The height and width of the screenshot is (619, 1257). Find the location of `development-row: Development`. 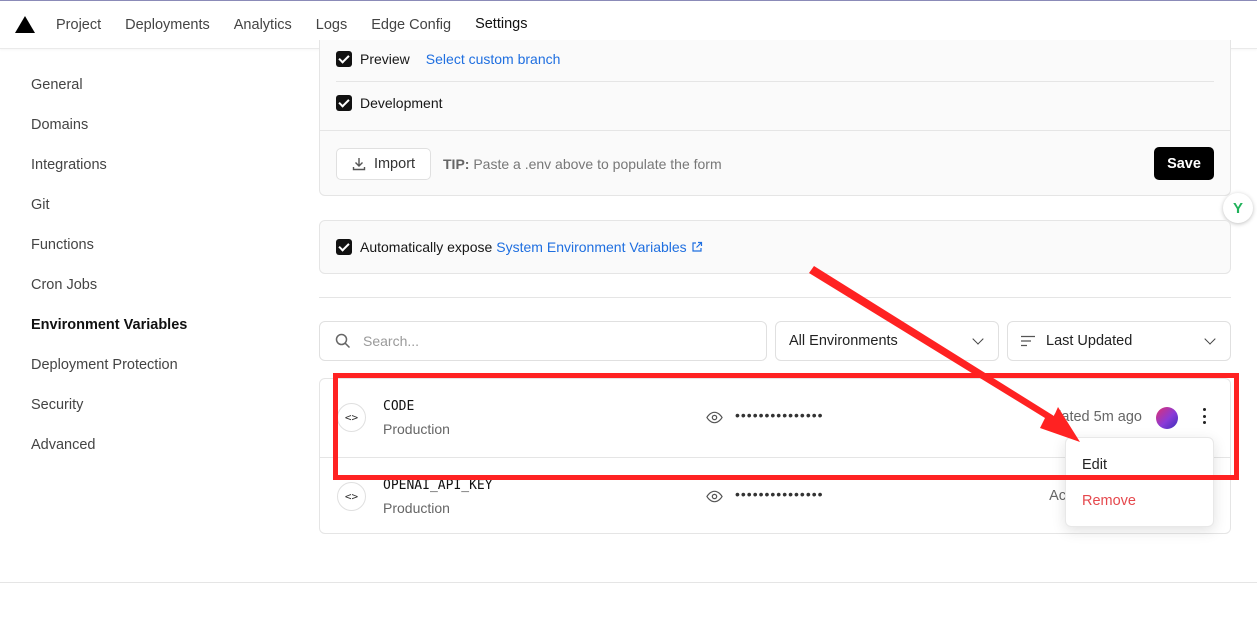

development-row: Development is located at coordinates (389, 103).